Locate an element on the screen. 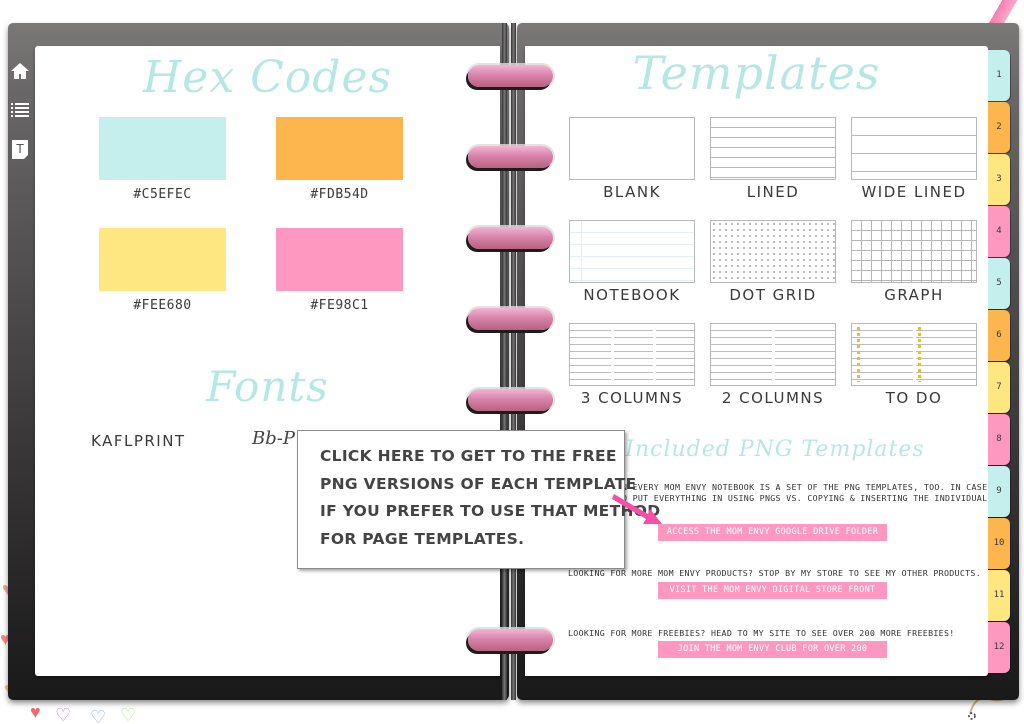 The image size is (1024, 724). section-tab-4: 4 is located at coordinates (999, 231).